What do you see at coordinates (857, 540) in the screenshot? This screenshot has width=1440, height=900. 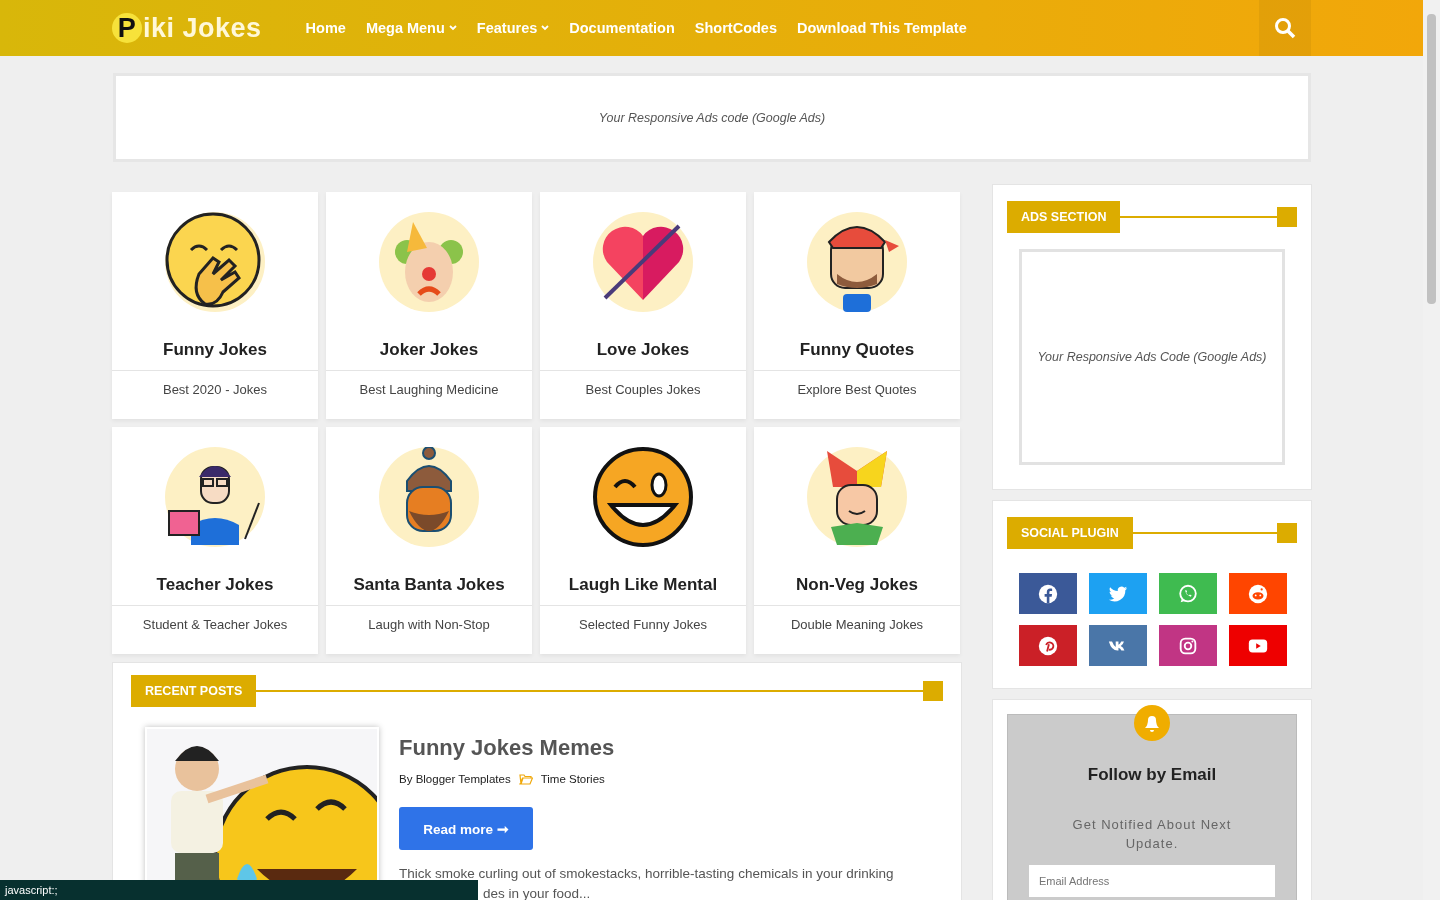 I see `category-card: Non-Veg Jokes Double Meaning Jokes` at bounding box center [857, 540].